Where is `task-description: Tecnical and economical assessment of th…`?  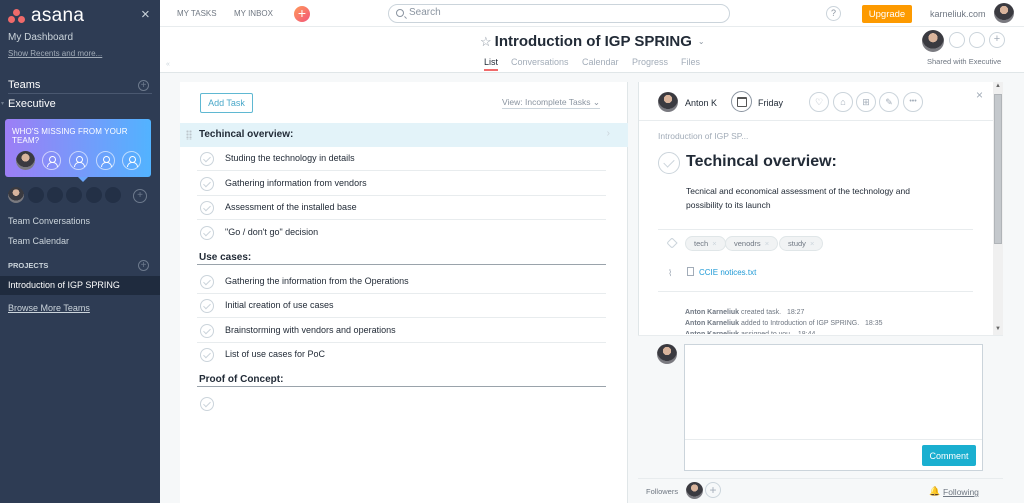
task-description: Tecnical and economical assessment of th… is located at coordinates (816, 198).